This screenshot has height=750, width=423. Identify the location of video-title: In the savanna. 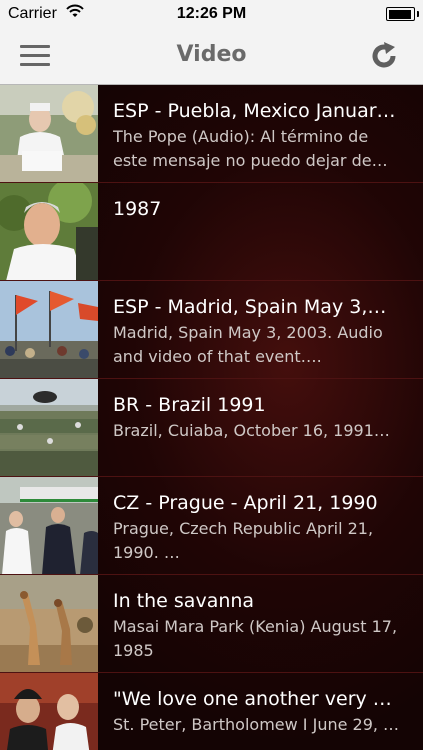
(184, 601).